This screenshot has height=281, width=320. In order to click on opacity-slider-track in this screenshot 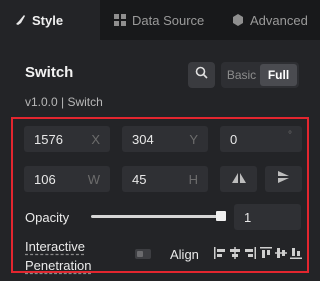, I will do `click(157, 216)`.